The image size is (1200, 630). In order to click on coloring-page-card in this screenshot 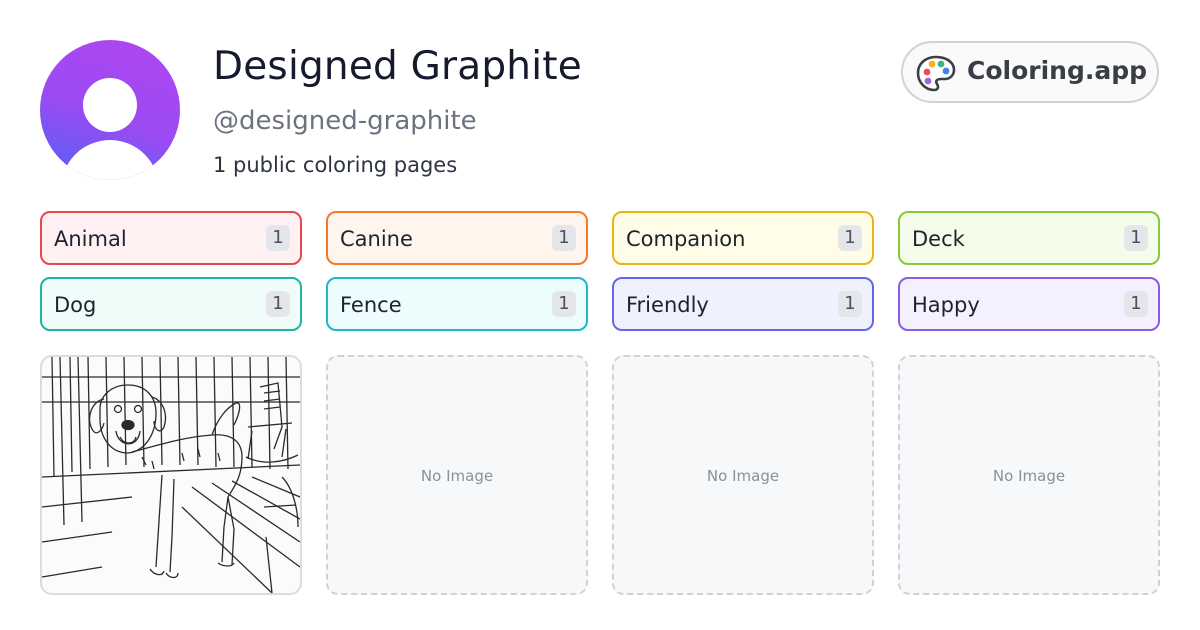, I will do `click(171, 475)`.